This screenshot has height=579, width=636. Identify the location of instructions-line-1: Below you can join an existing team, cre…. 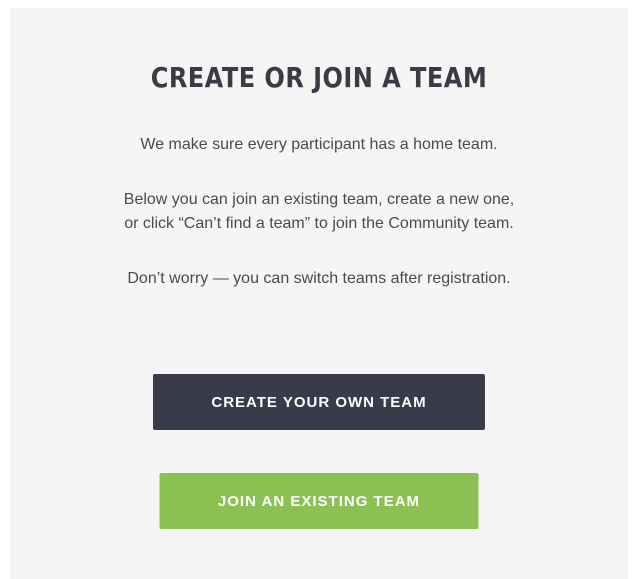
(319, 199).